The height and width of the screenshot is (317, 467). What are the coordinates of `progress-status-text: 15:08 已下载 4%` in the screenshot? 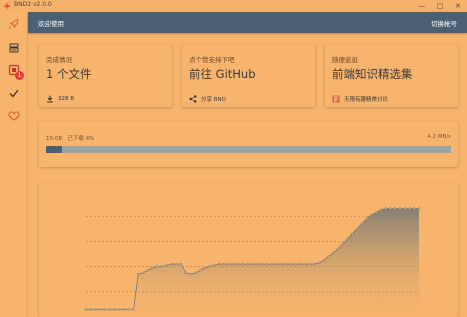 It's located at (70, 139).